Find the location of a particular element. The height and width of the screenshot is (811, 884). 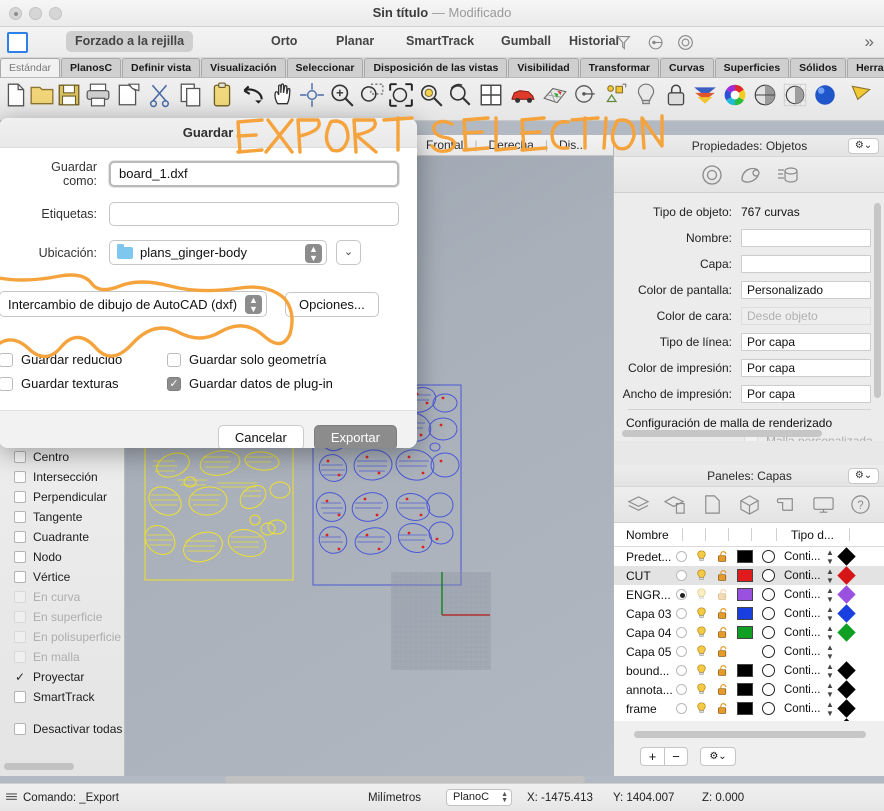

undo-arrow-icon is located at coordinates (253, 95).